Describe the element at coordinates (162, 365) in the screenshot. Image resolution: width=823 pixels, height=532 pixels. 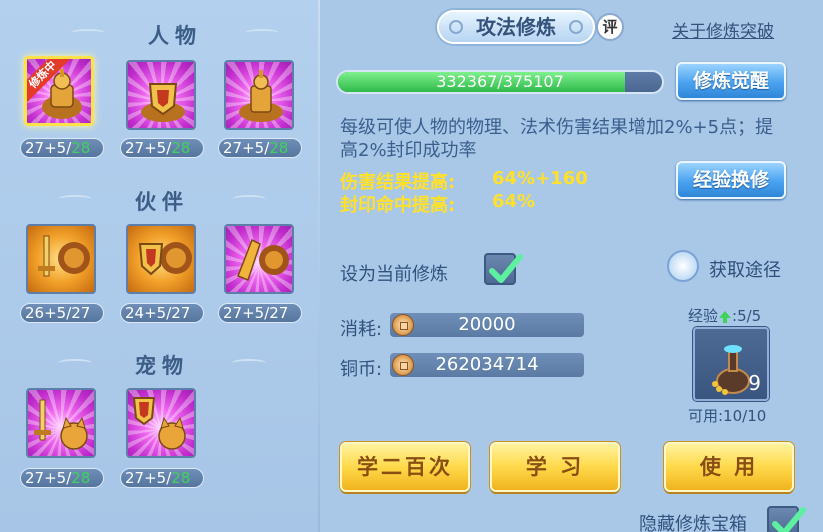
I see `section-title-pet: 宠物` at that location.